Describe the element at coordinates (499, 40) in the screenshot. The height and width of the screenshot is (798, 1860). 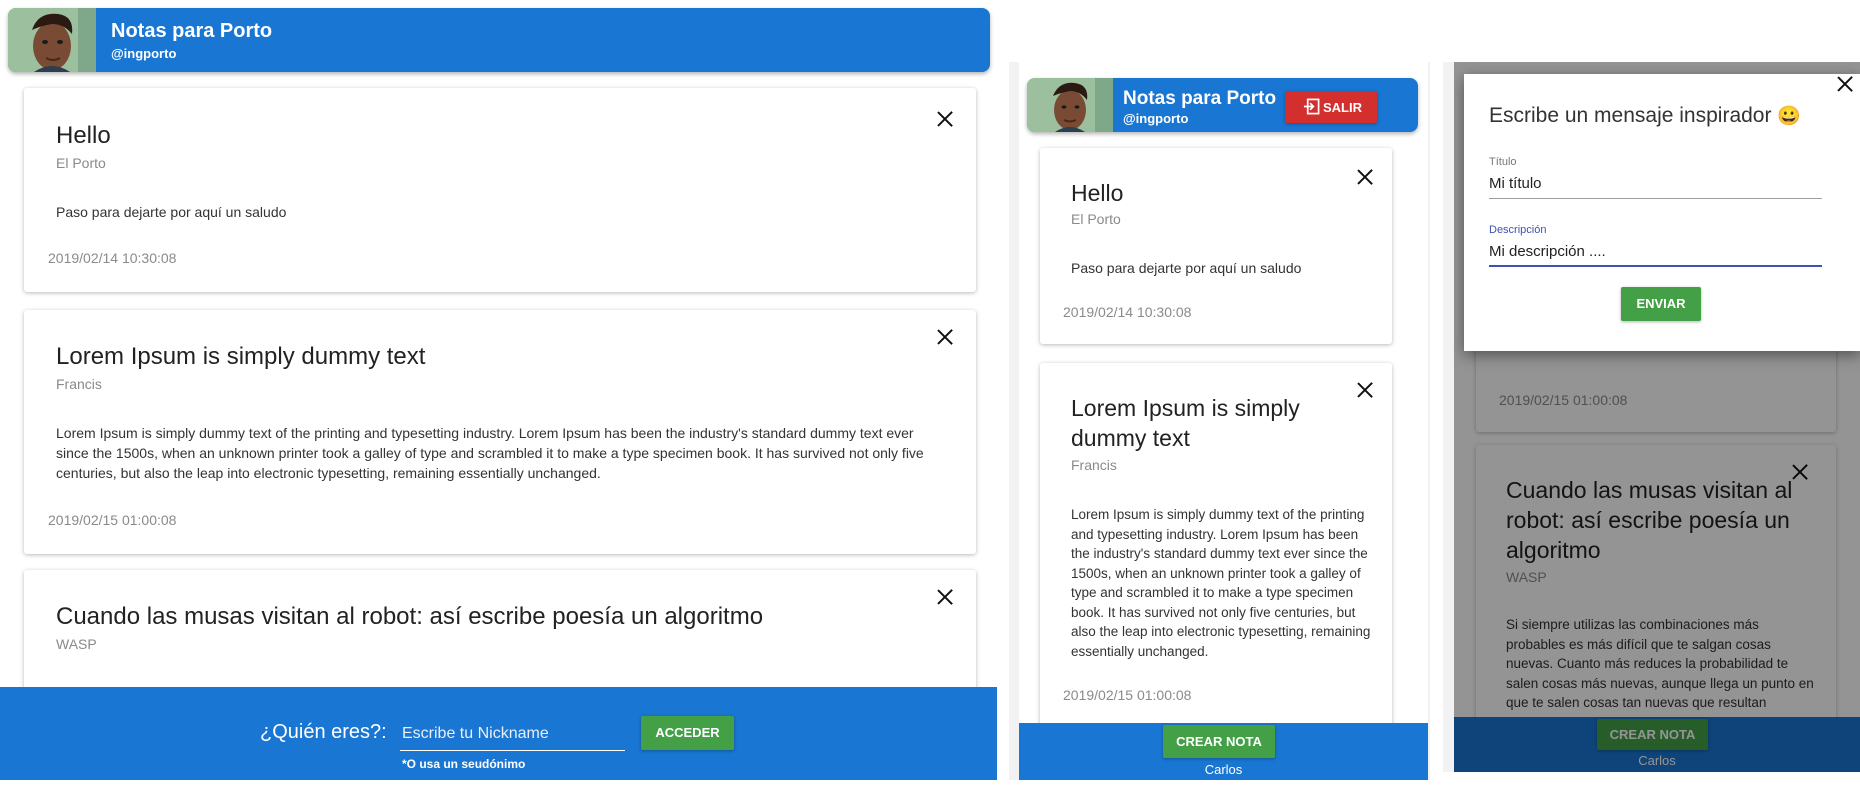
I see `app-header: Notas para Porto @ingporto` at that location.